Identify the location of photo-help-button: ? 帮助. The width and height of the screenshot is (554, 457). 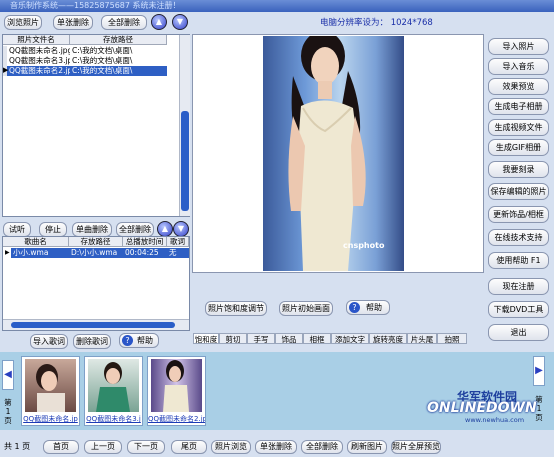
(368, 307).